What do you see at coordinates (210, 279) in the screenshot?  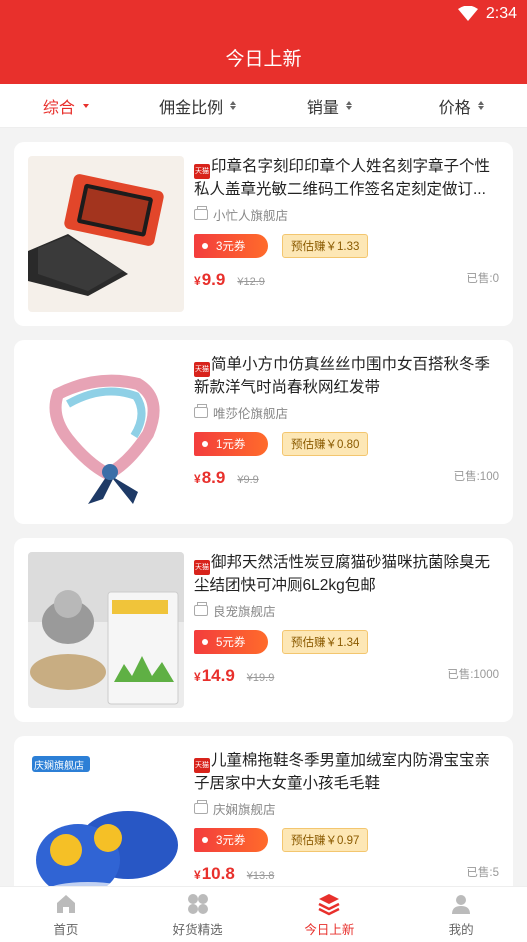 I see `price: ¥9.9` at bounding box center [210, 279].